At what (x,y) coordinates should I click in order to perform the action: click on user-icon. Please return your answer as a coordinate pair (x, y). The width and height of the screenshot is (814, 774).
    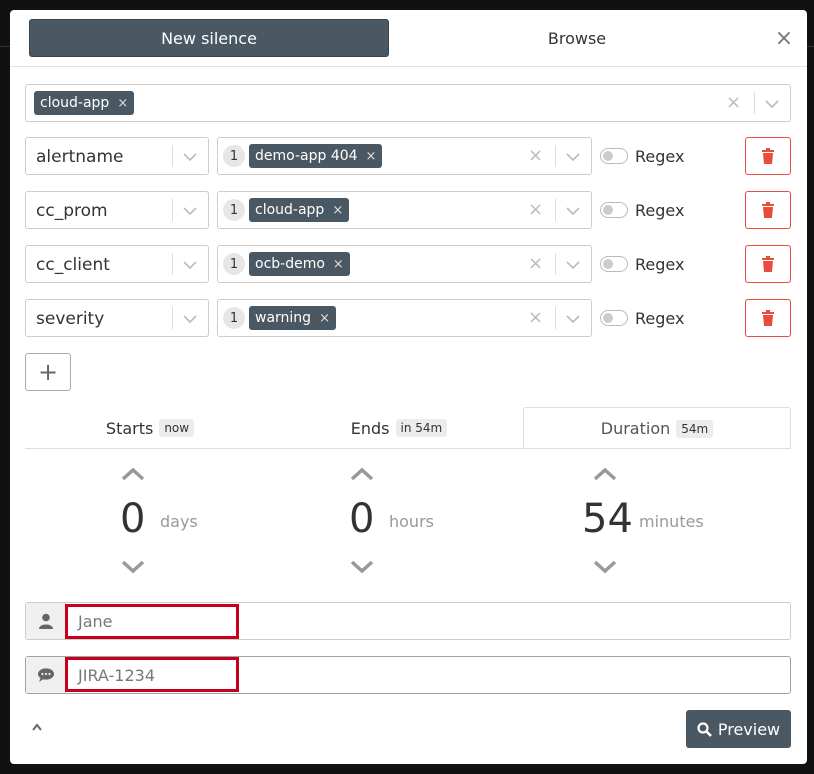
    Looking at the image, I should click on (46, 621).